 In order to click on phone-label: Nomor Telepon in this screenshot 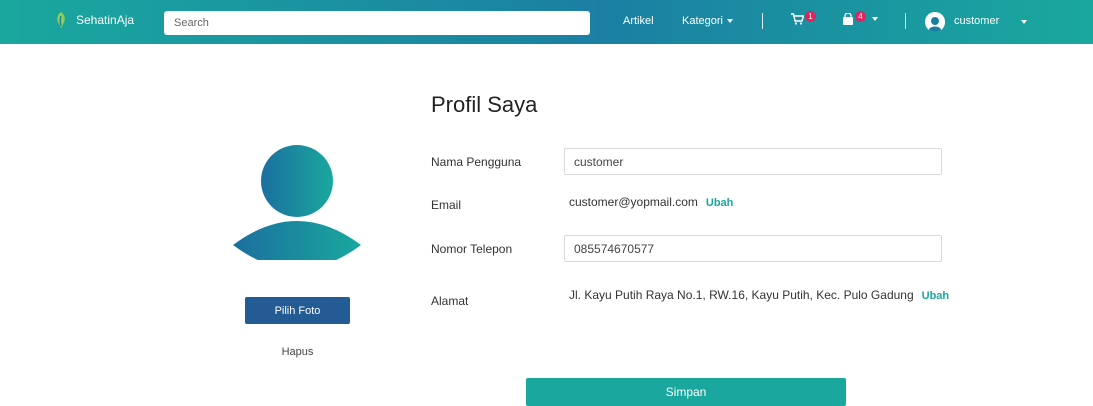, I will do `click(472, 249)`.